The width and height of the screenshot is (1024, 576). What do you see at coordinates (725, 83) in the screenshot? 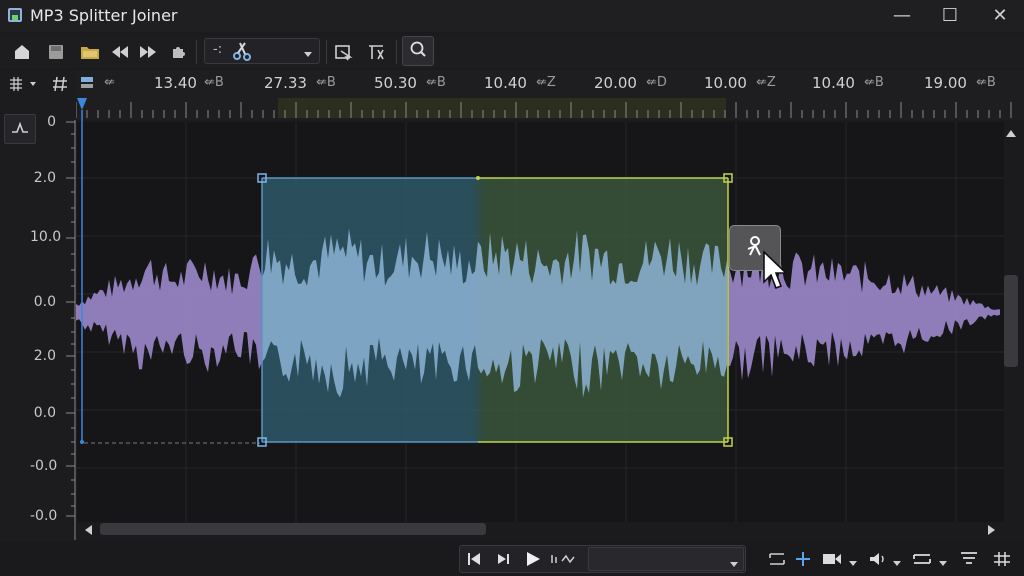
I see `ruler-time-label: 10.00` at bounding box center [725, 83].